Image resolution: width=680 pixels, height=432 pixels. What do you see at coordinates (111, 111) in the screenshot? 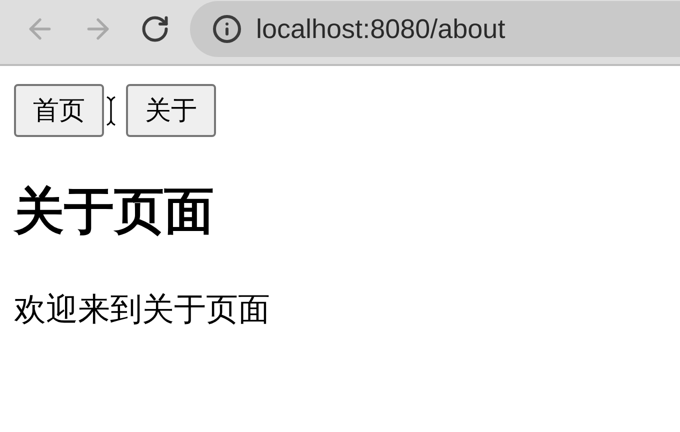
I see `text-cursor-icon` at bounding box center [111, 111].